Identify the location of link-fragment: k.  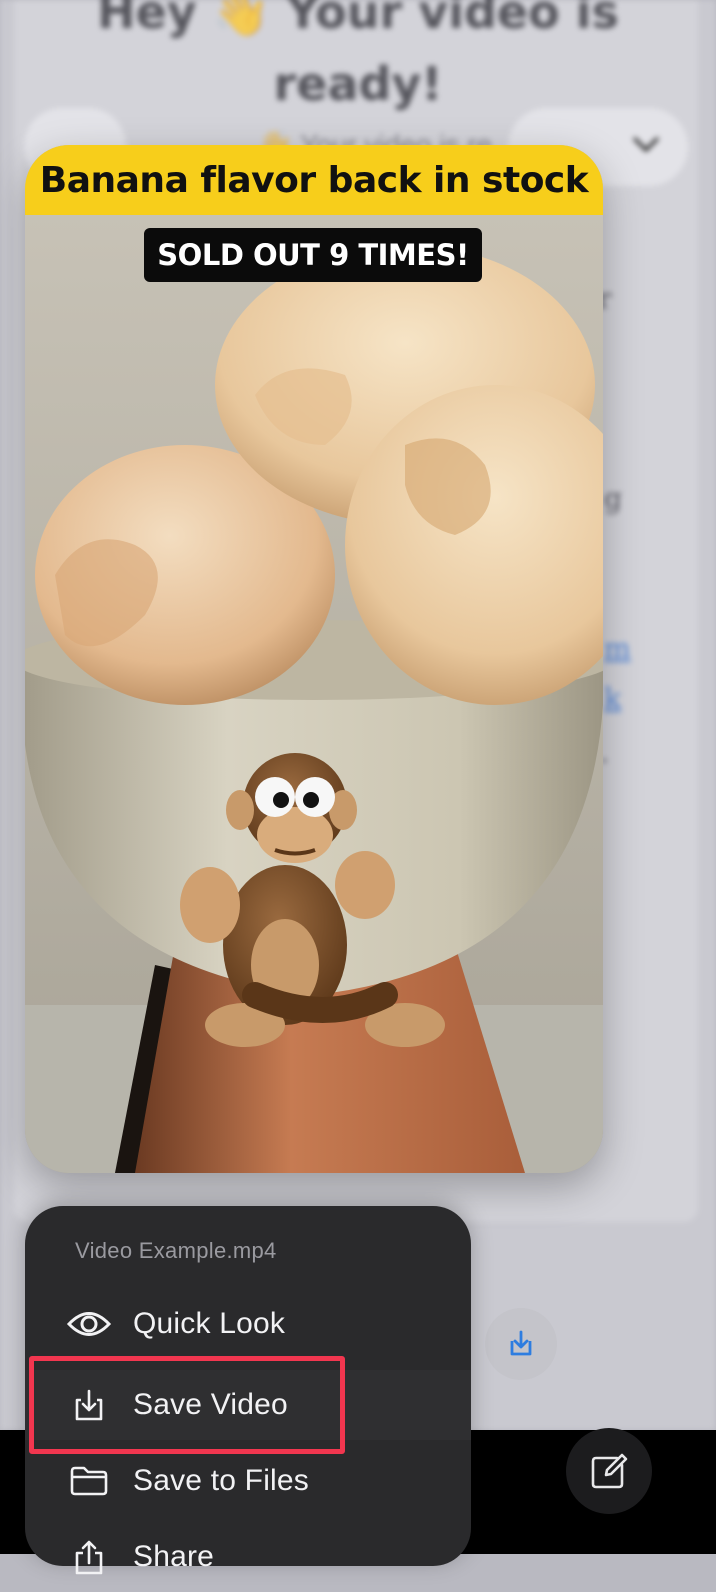
(612, 698).